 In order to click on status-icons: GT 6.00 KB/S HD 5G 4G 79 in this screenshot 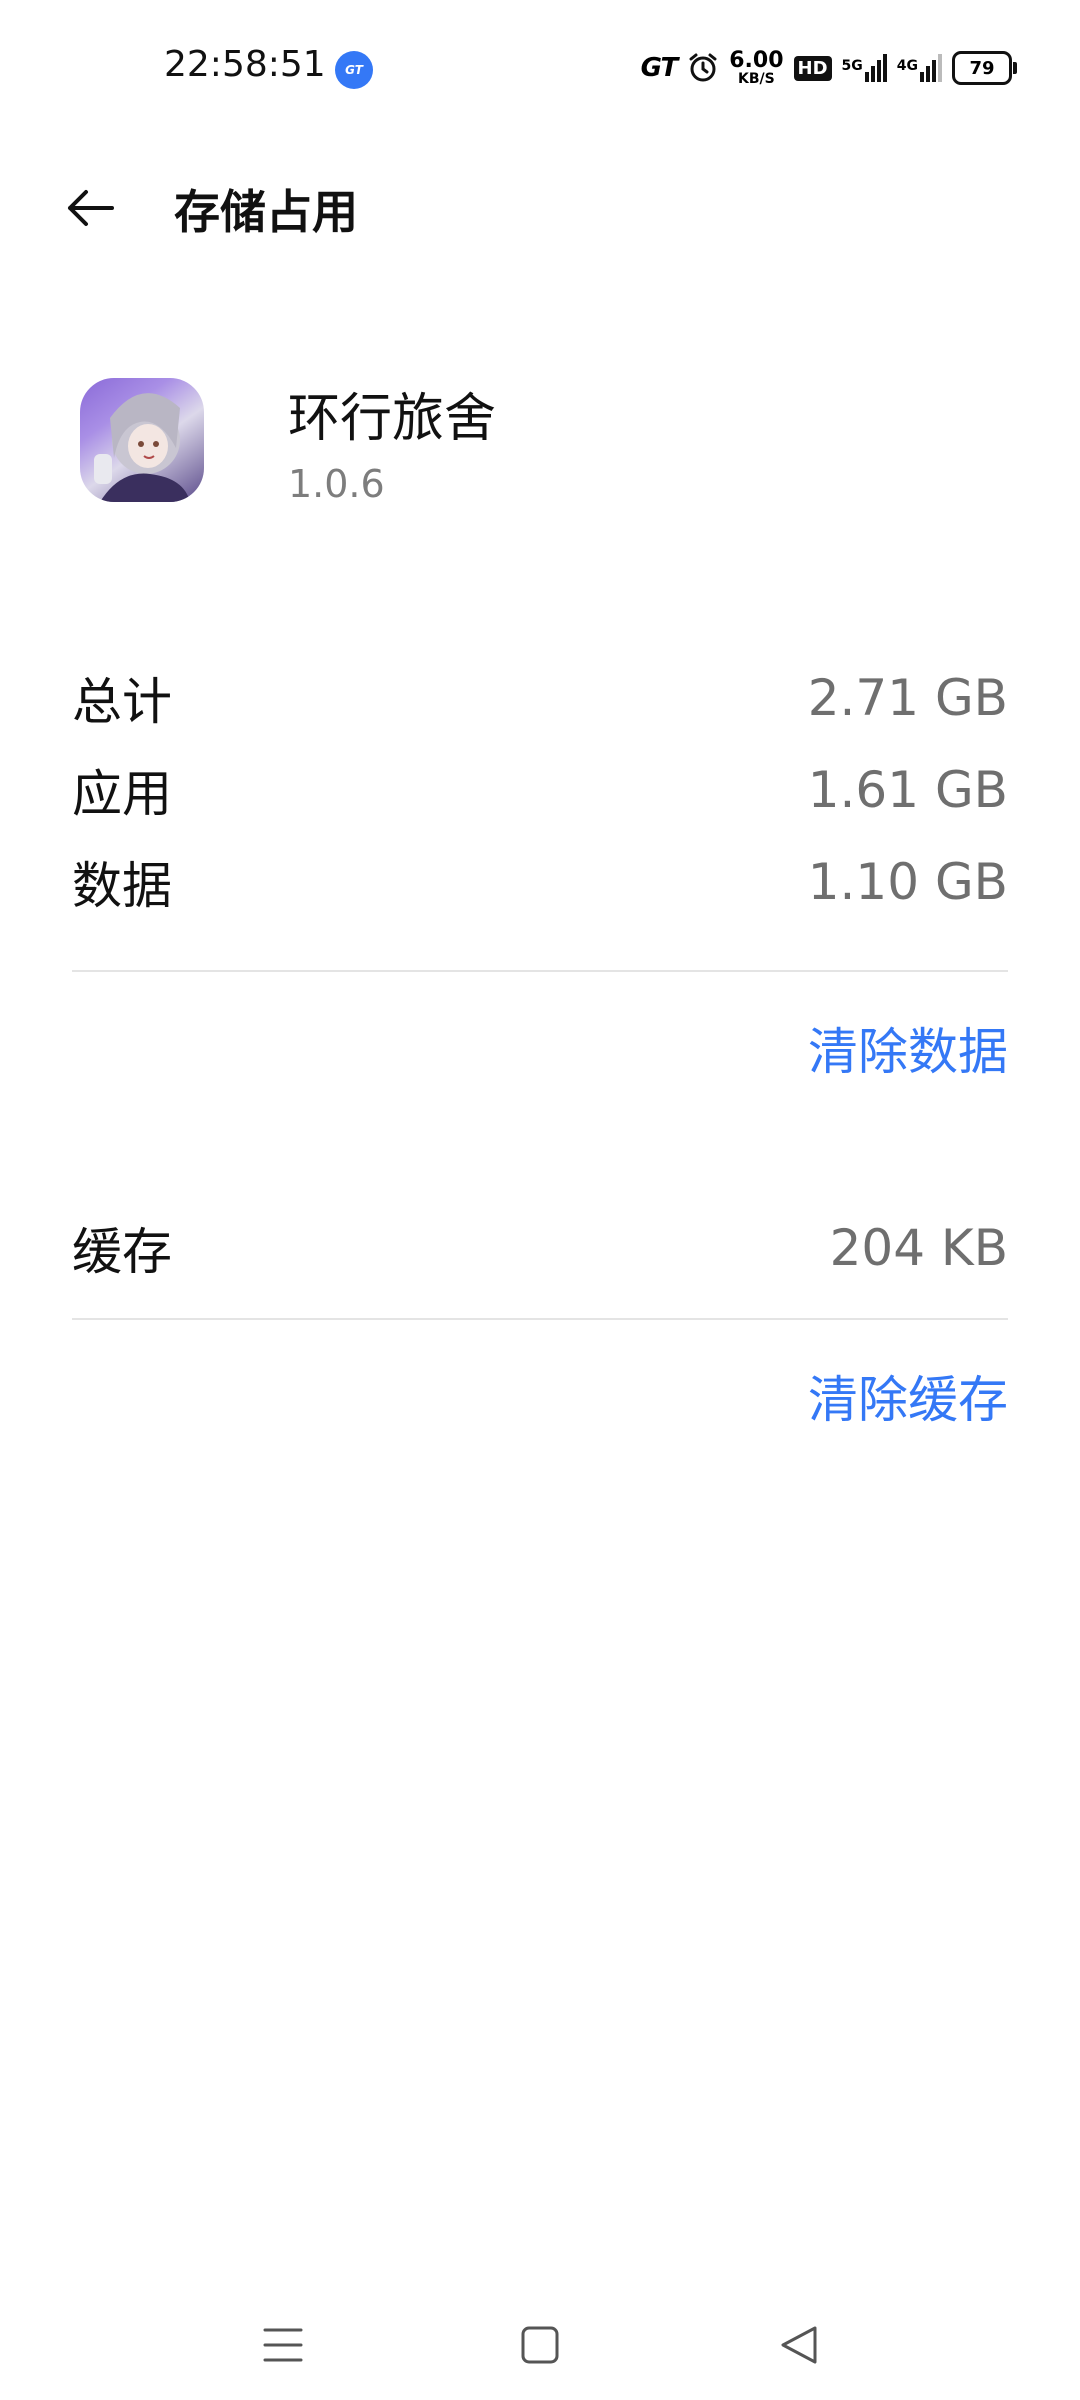, I will do `click(828, 68)`.